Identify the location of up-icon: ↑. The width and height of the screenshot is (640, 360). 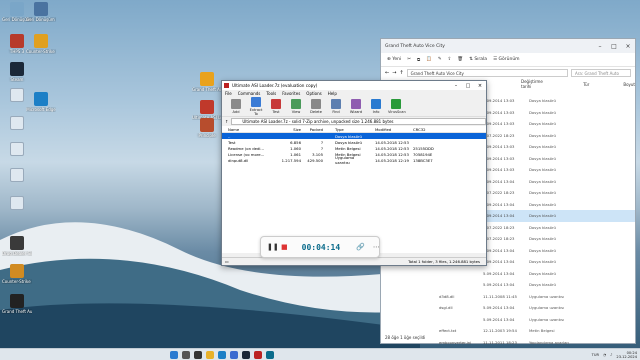
(401, 73).